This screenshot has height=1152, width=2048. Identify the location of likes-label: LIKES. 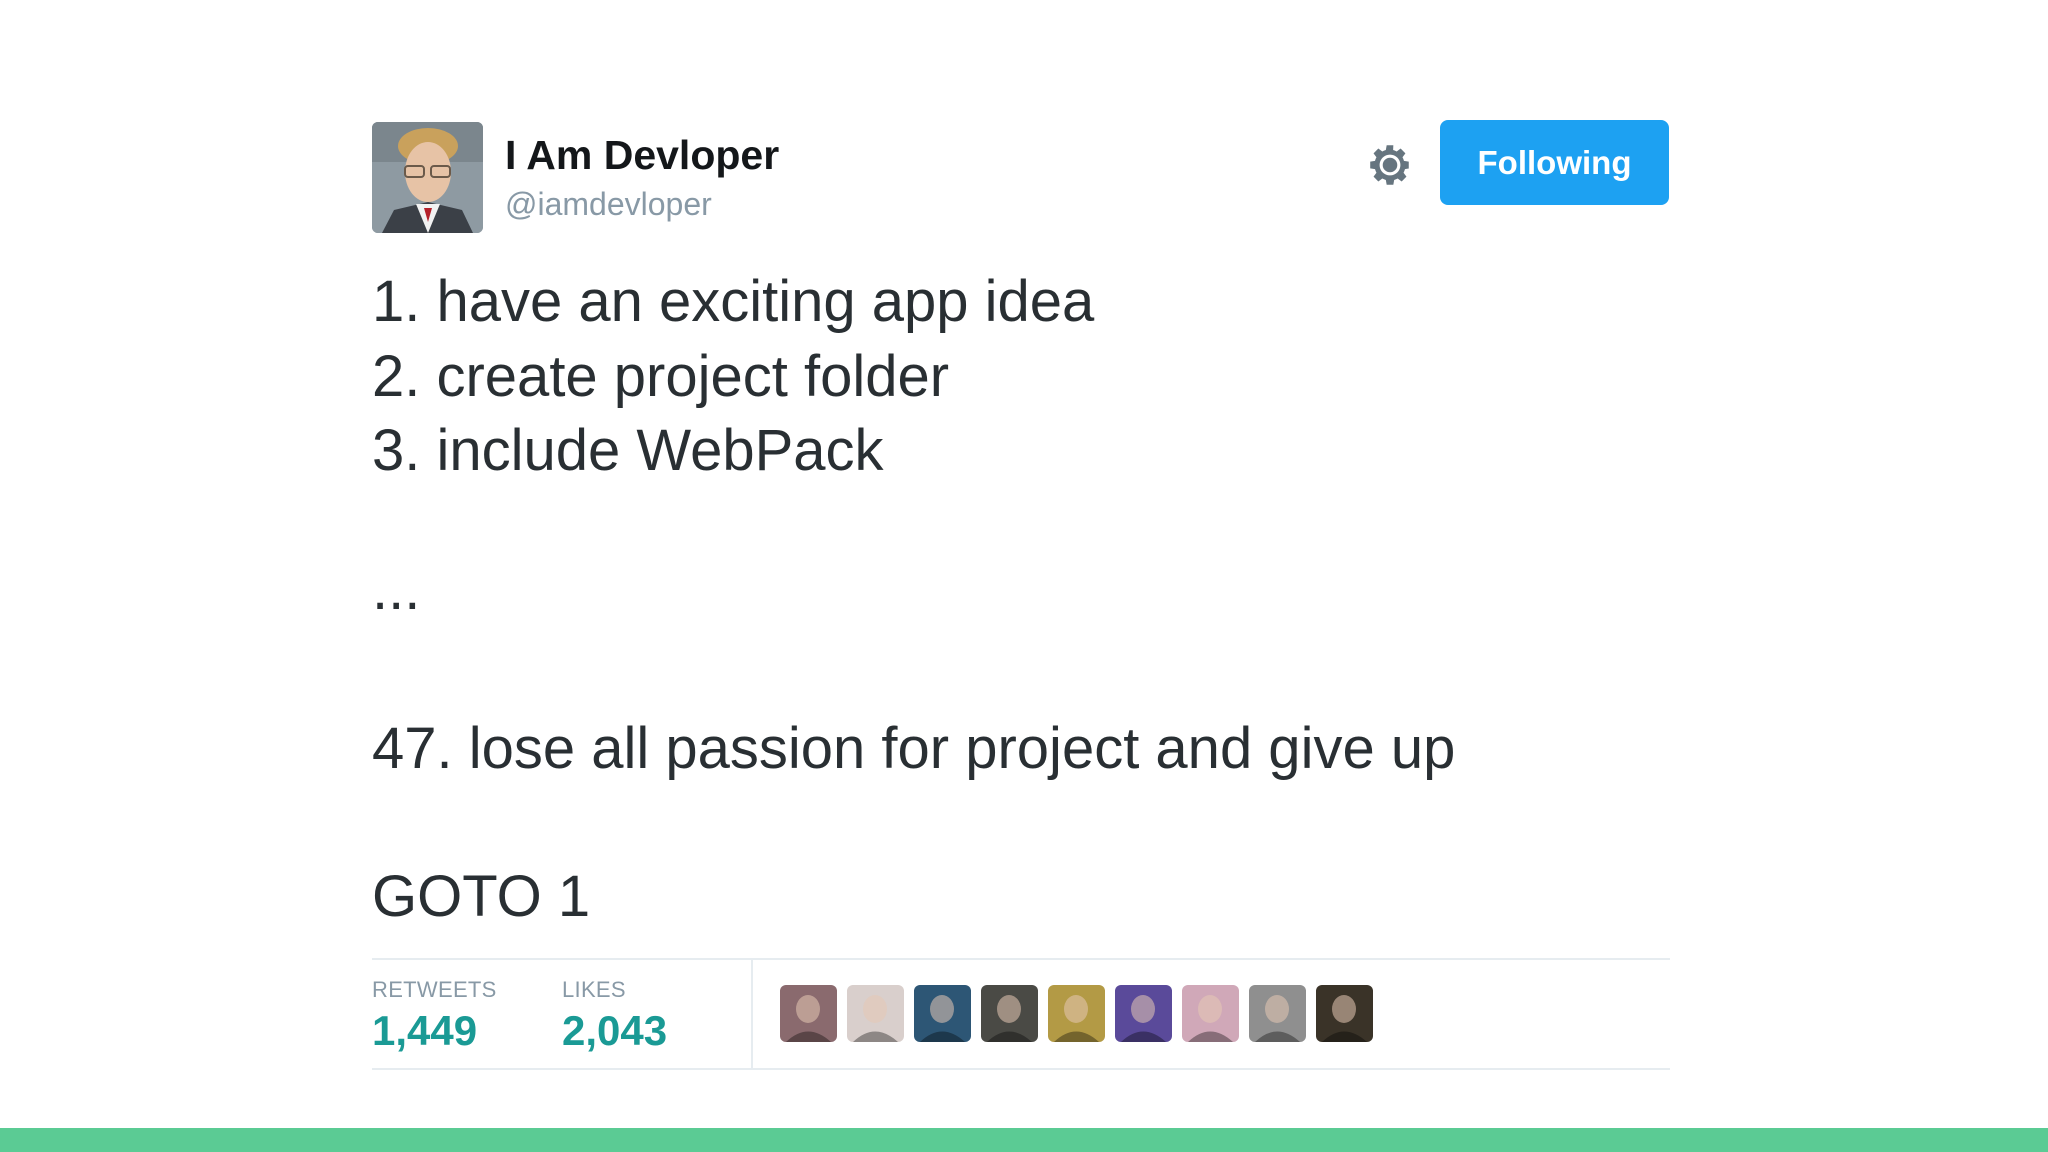
(594, 989).